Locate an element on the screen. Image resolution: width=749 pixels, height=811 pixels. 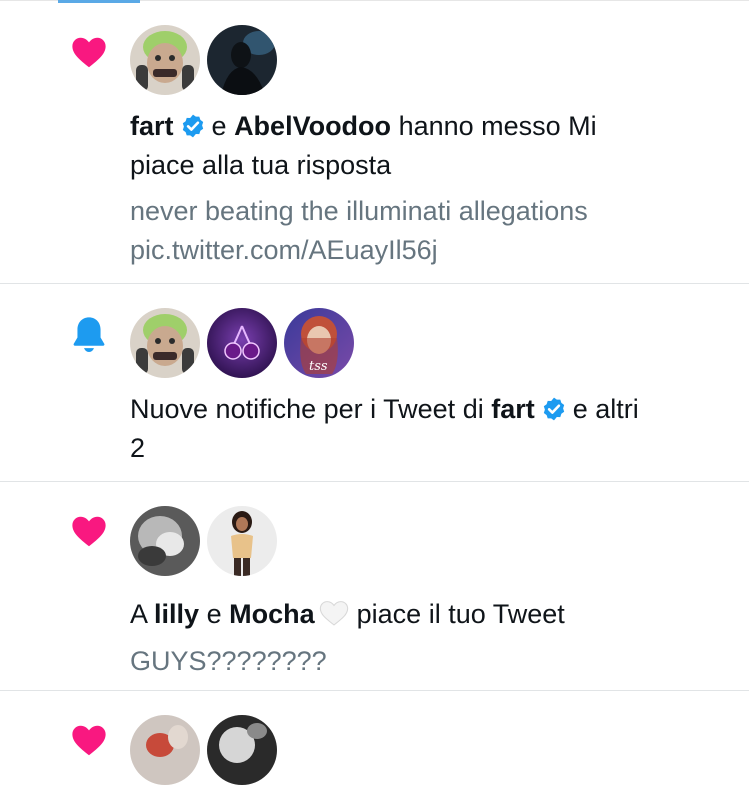
white-heart-icon is located at coordinates (333, 613).